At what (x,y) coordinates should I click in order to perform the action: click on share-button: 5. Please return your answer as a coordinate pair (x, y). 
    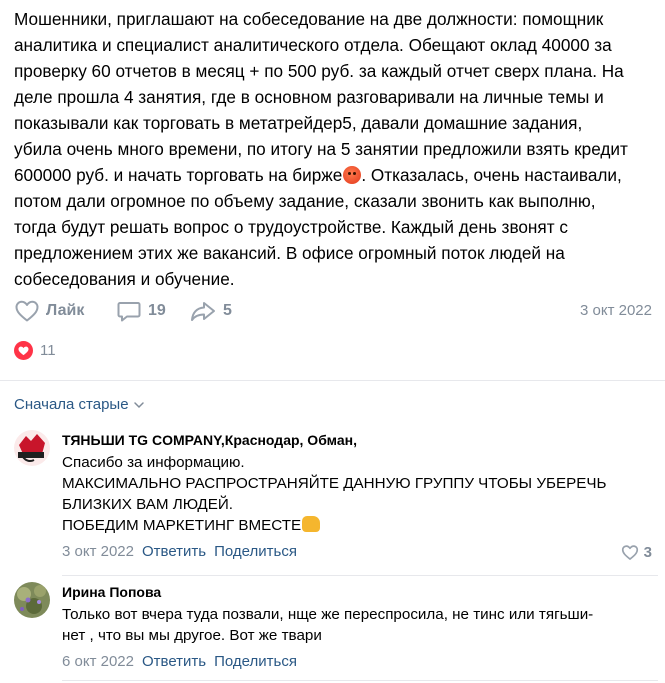
    Looking at the image, I should click on (210, 311).